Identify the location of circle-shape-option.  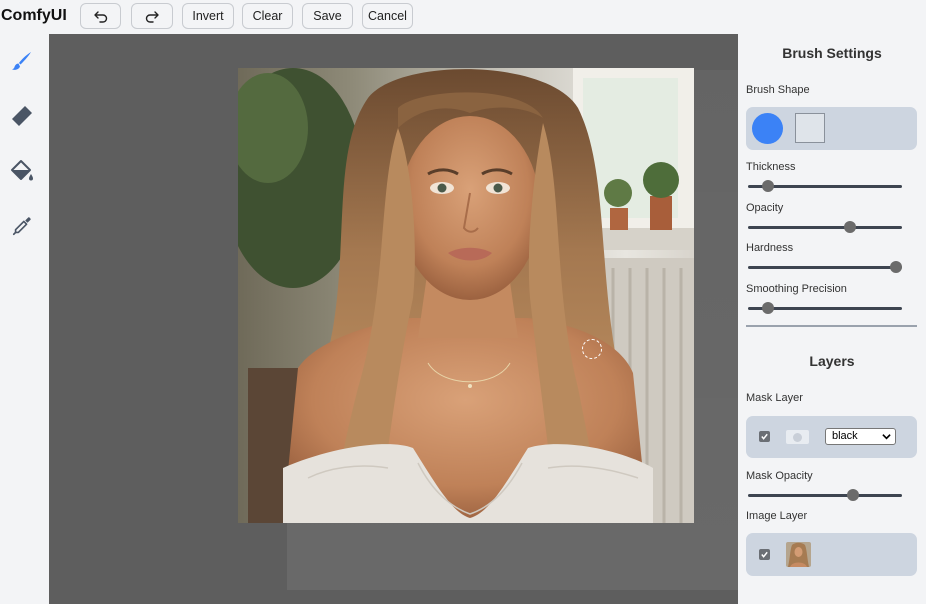
(767, 128).